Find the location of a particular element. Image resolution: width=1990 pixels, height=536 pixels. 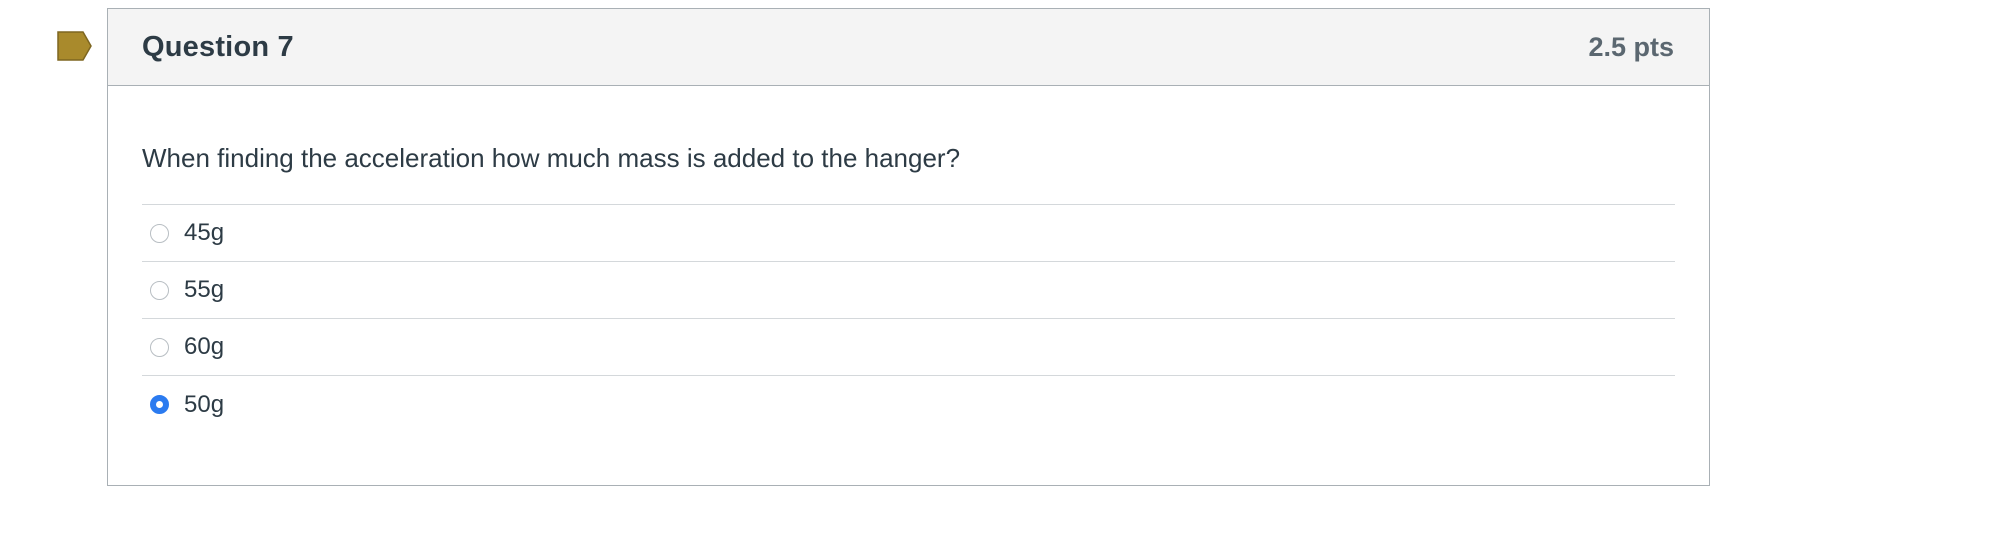

question-points: 2.5 pts is located at coordinates (1631, 46).